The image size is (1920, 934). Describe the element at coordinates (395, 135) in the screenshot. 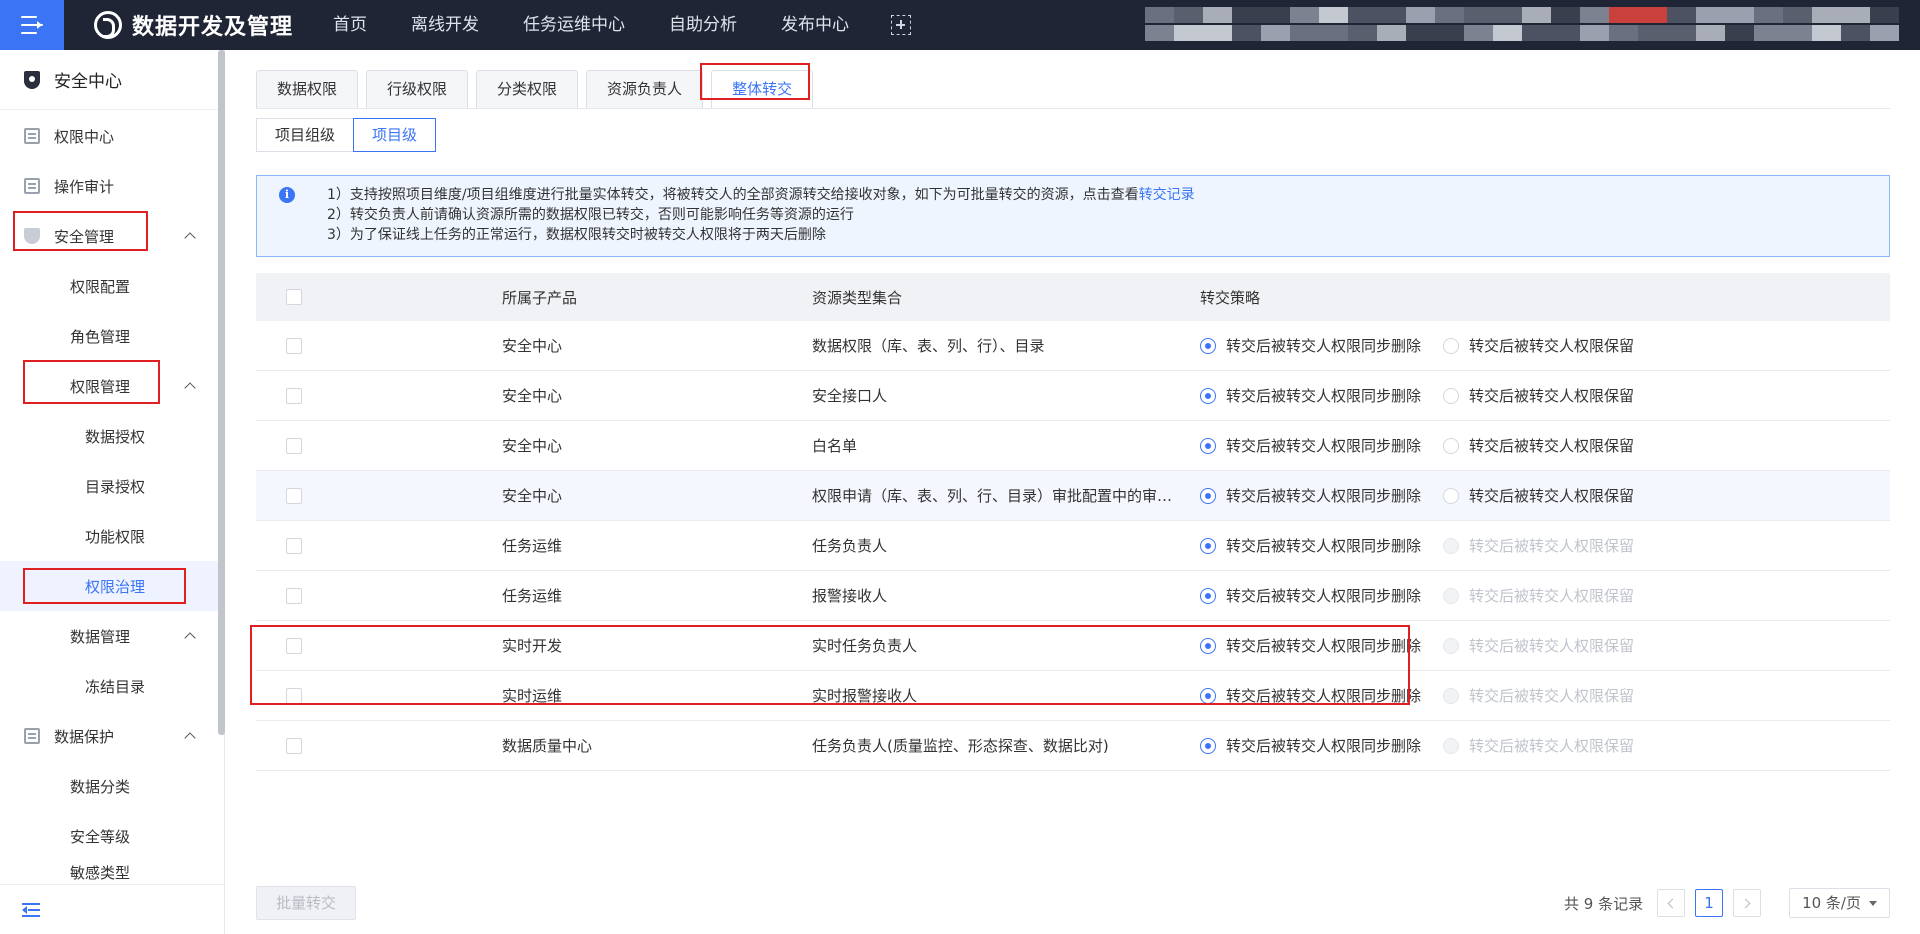

I see `subtab-project-level: 项目级` at that location.